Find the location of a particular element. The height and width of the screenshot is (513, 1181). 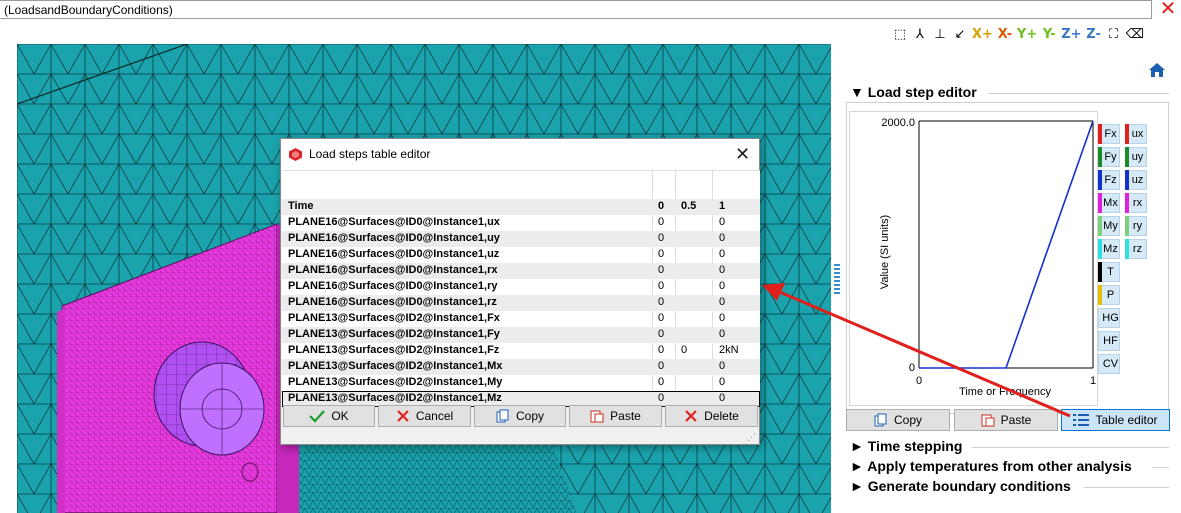

table-row: PLANE13@Surfaces@ID2@Instance1,Mx 0 0 is located at coordinates (521, 367).